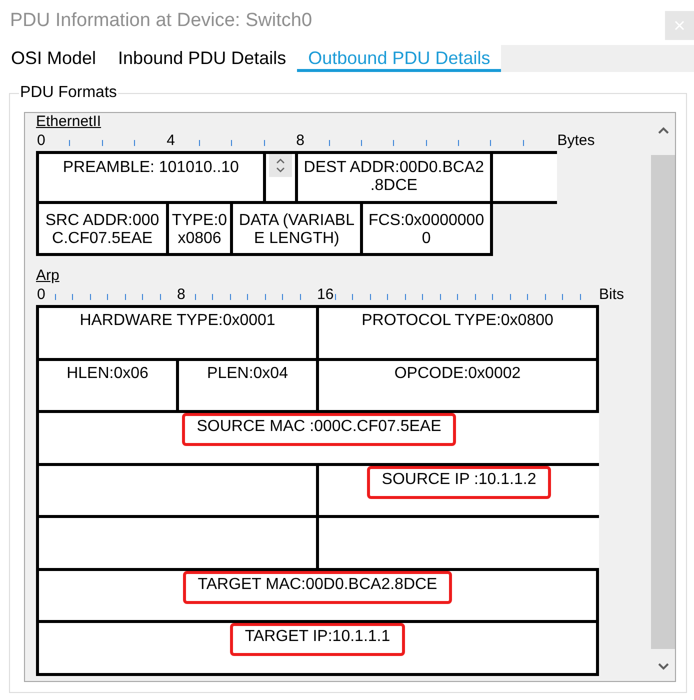 This screenshot has width=694, height=700. What do you see at coordinates (611, 294) in the screenshot?
I see `ruler-unit: Bits` at bounding box center [611, 294].